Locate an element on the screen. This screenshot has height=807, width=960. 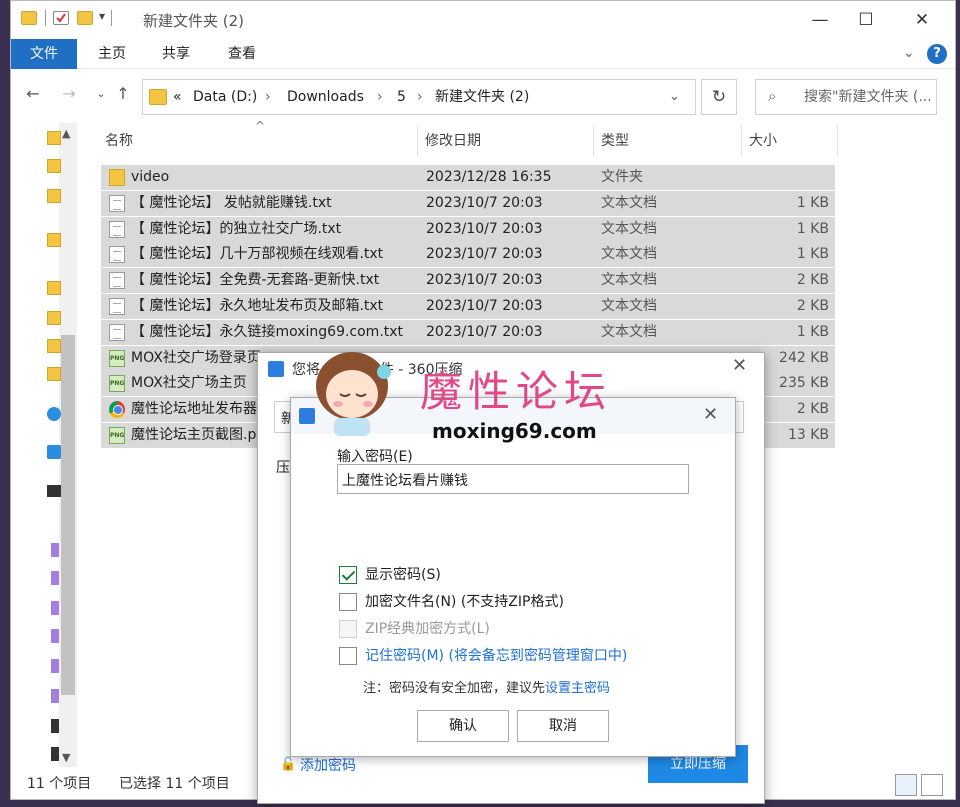
properties-icon is located at coordinates (61, 18).